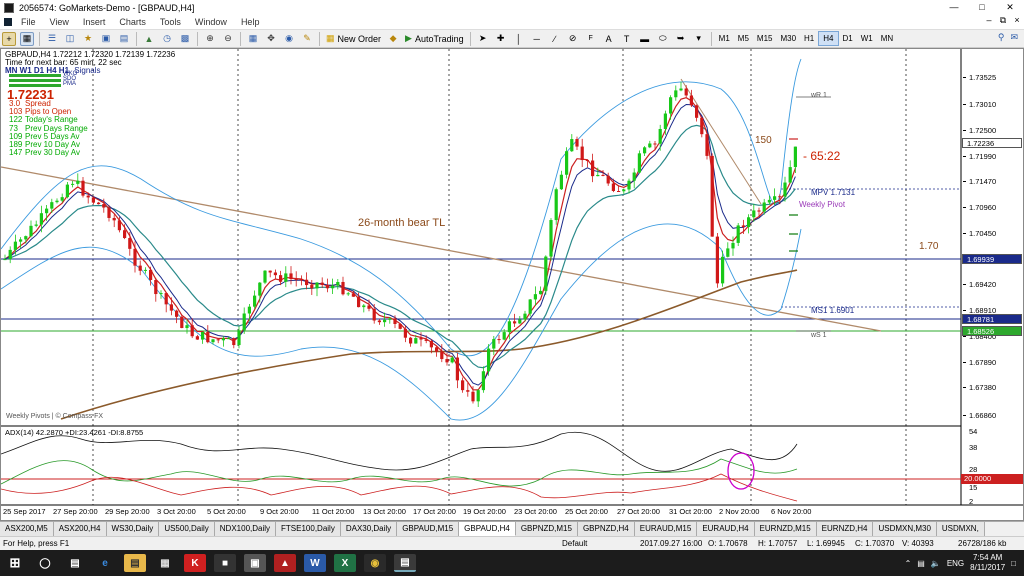 The width and height of the screenshot is (1024, 576). I want to click on task-view-icon: ▤, so click(75, 563).